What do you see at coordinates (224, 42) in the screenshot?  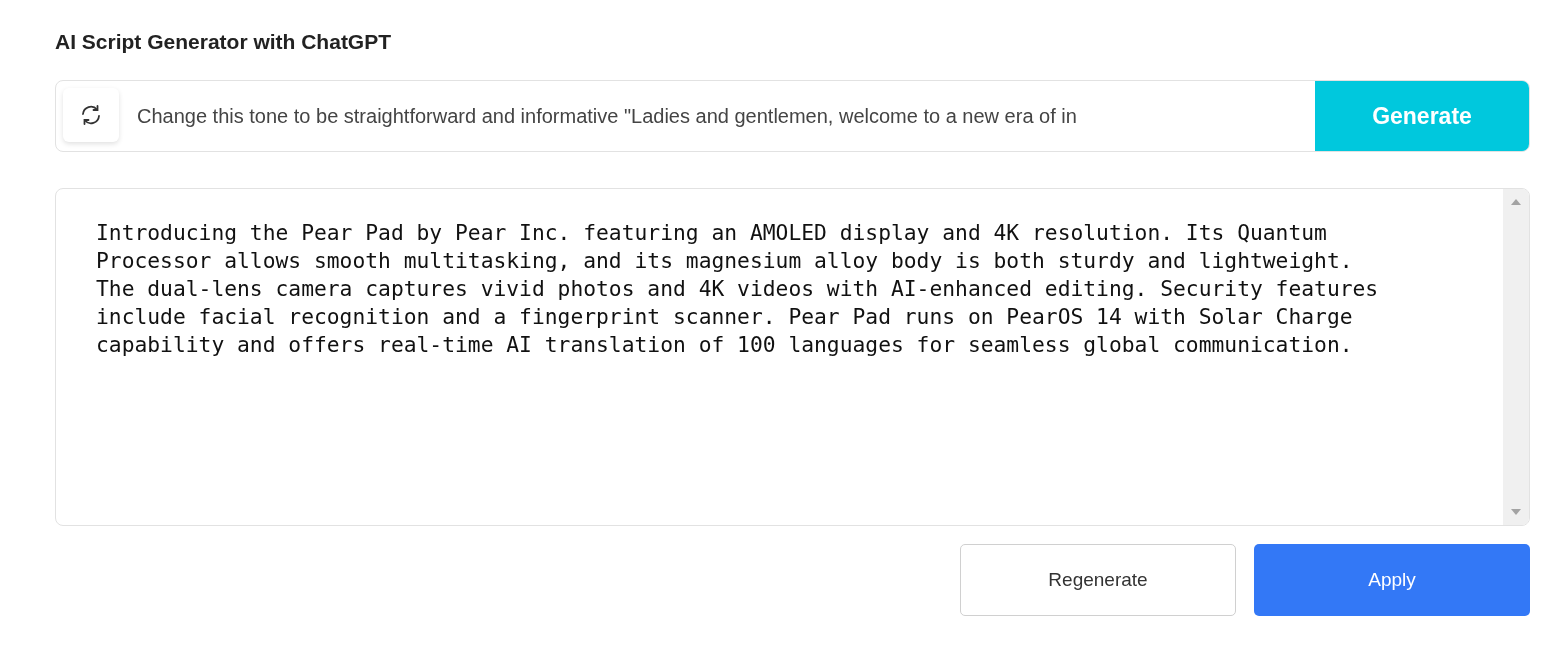 I see `page-title: AI Script Generator with ChatGPT` at bounding box center [224, 42].